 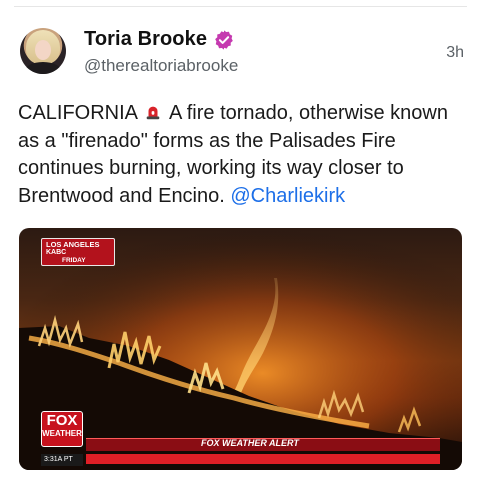 I want to click on post-header: Toria Brooke @therealtoriabrooke 3h, so click(x=243, y=52).